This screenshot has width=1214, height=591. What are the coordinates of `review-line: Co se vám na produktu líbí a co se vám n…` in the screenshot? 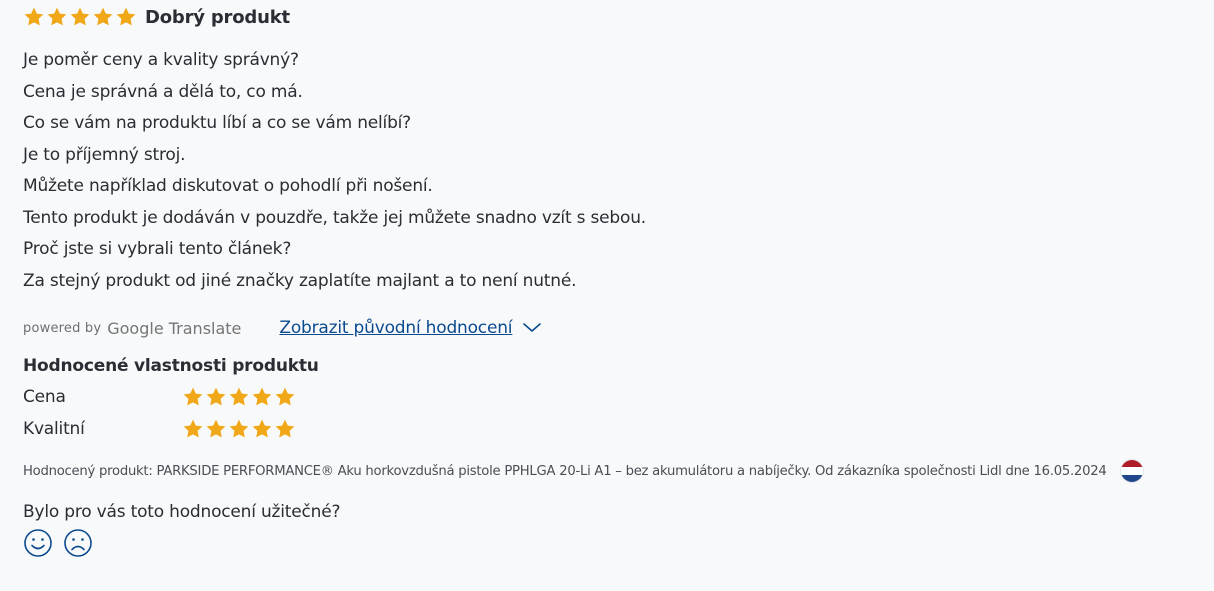 It's located at (217, 123).